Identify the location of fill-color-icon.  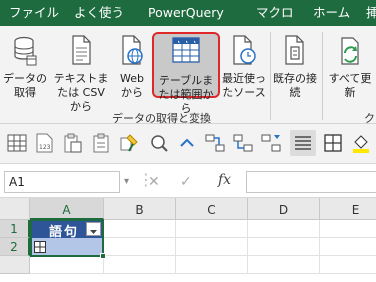
(361, 143).